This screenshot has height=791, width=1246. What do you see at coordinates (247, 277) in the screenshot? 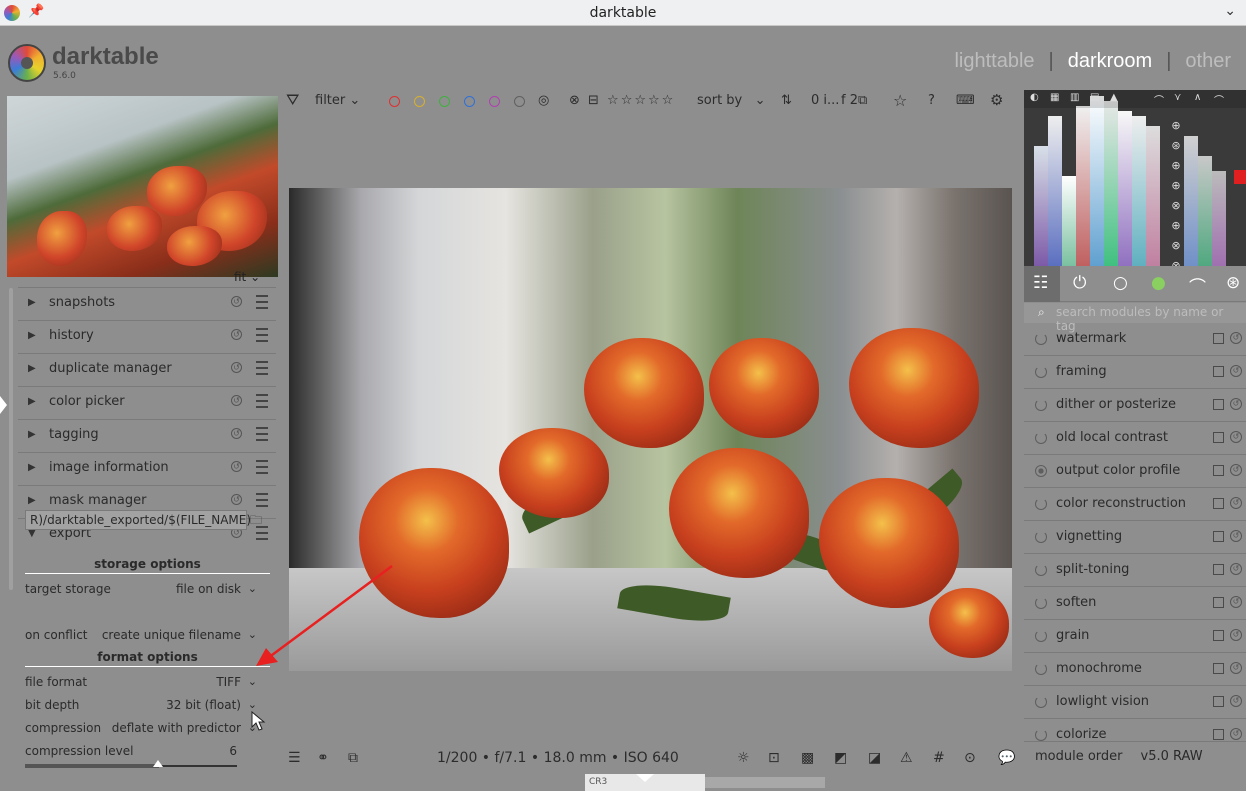
I see `zoom-selector: fit ⌄` at bounding box center [247, 277].